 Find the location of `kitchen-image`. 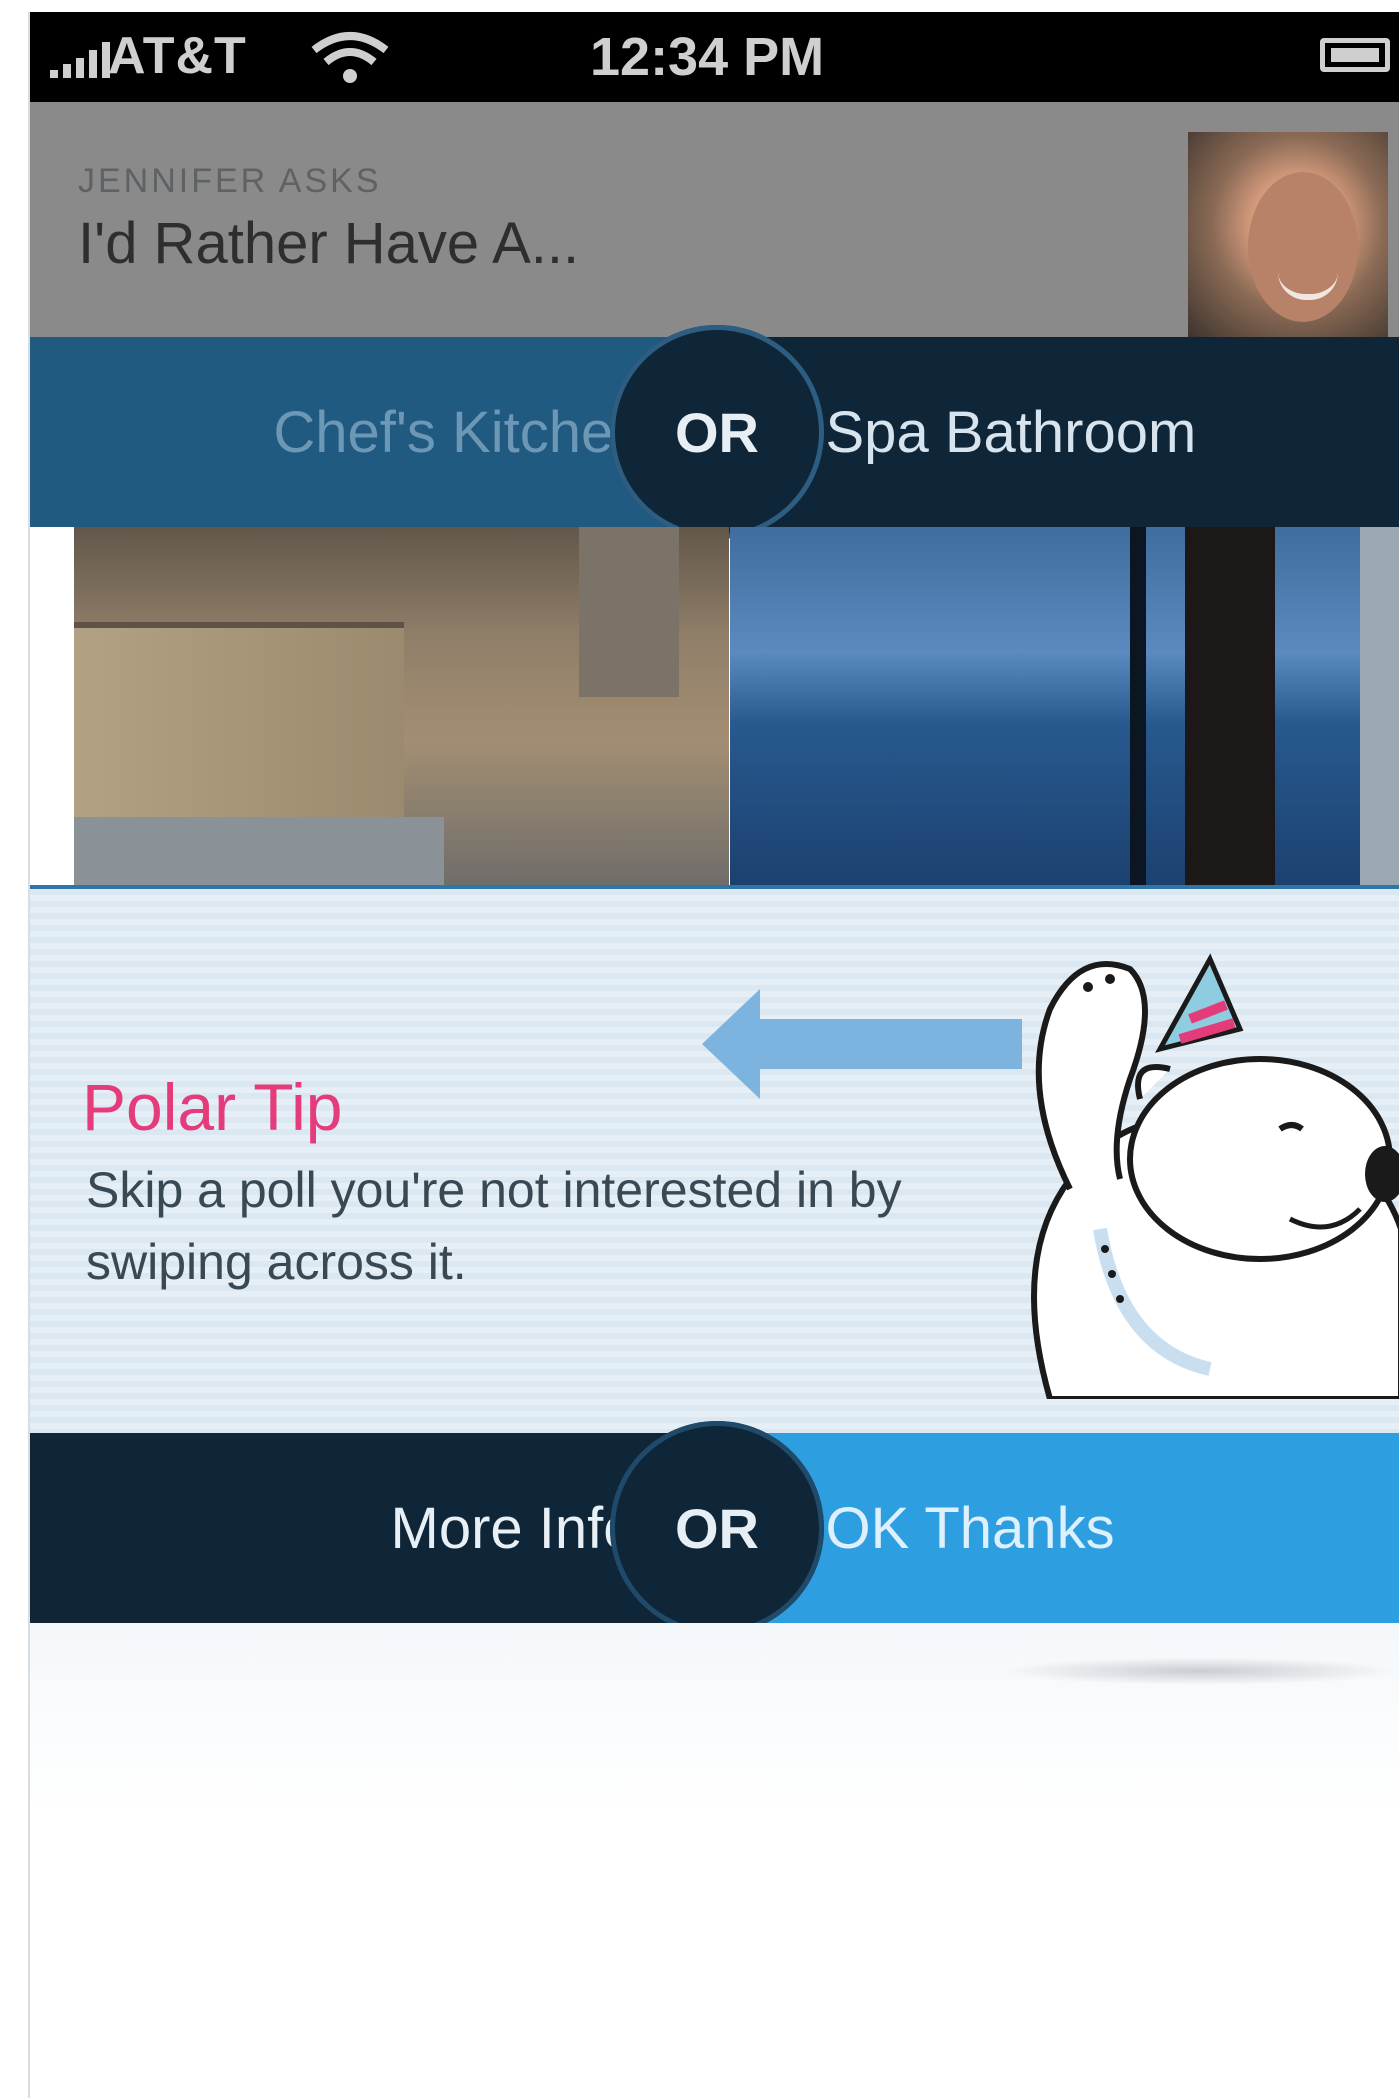

kitchen-image is located at coordinates (401, 706).